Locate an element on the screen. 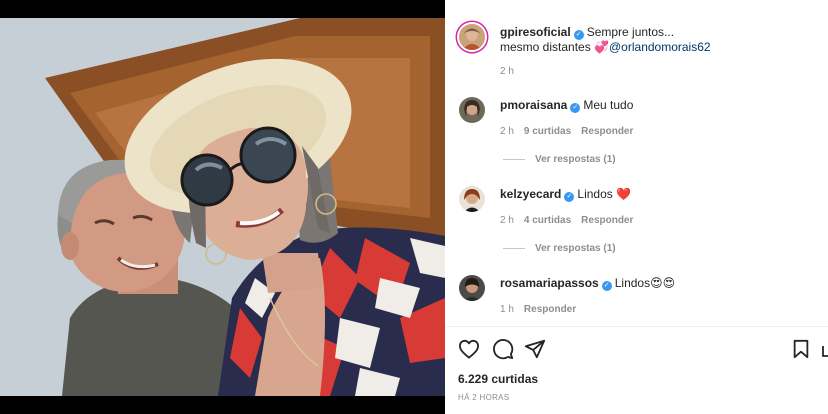  comment-text: Lindos ❤️ is located at coordinates (604, 194).